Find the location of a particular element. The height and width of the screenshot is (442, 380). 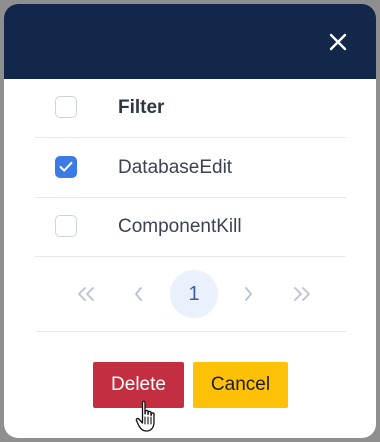

table-header-row: Filter is located at coordinates (190, 108).